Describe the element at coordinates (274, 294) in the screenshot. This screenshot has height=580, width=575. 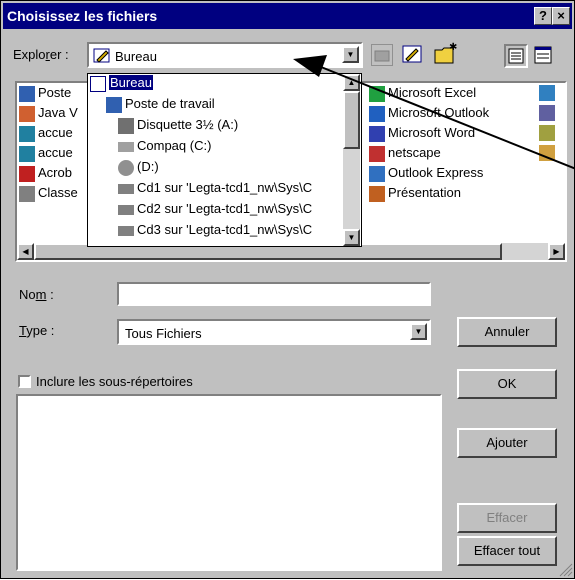
I see `nom-input` at that location.